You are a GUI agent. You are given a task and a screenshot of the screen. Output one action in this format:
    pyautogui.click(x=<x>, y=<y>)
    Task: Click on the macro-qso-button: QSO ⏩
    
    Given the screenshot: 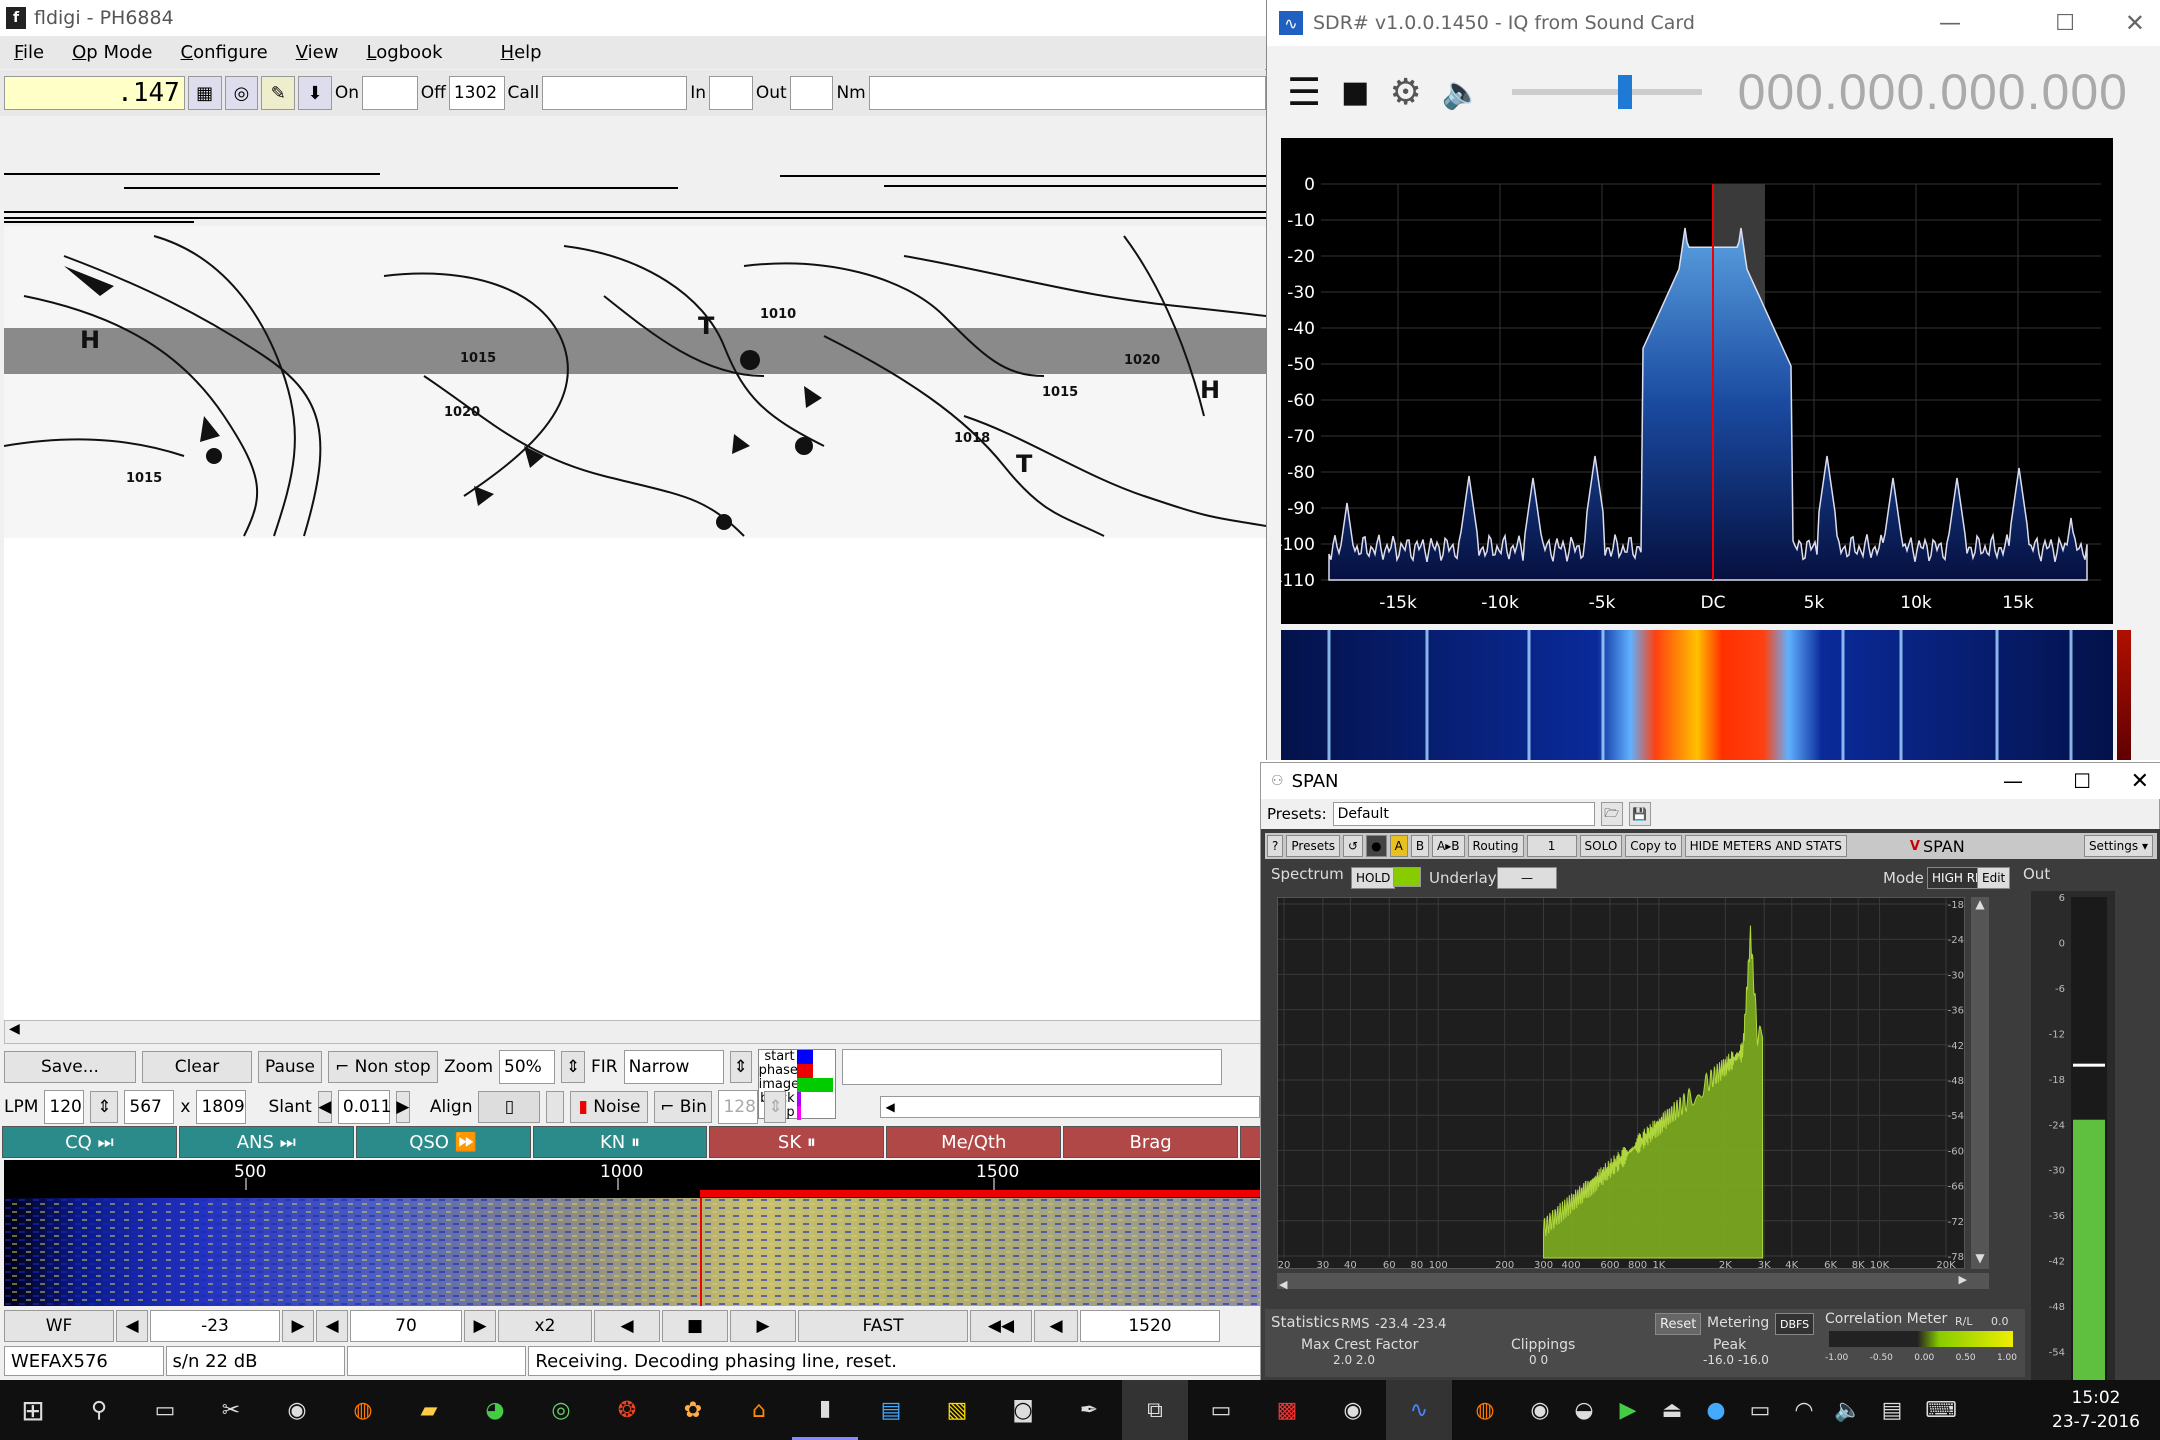 What is the action you would take?
    pyautogui.click(x=443, y=1142)
    